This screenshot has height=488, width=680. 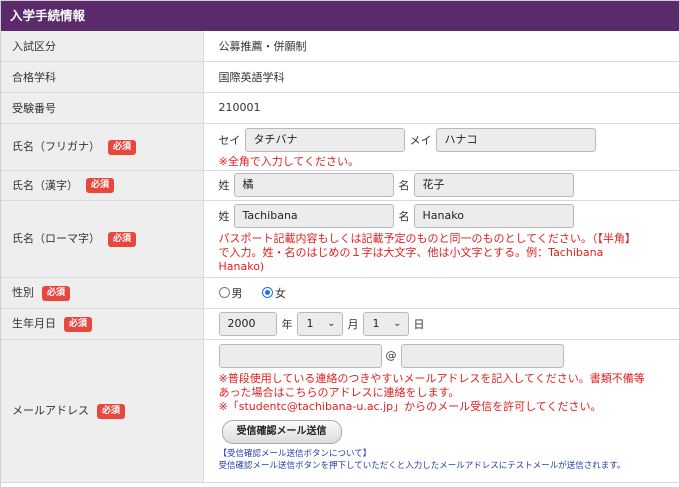 What do you see at coordinates (404, 185) in the screenshot?
I see `mei-kanji-label: 名` at bounding box center [404, 185].